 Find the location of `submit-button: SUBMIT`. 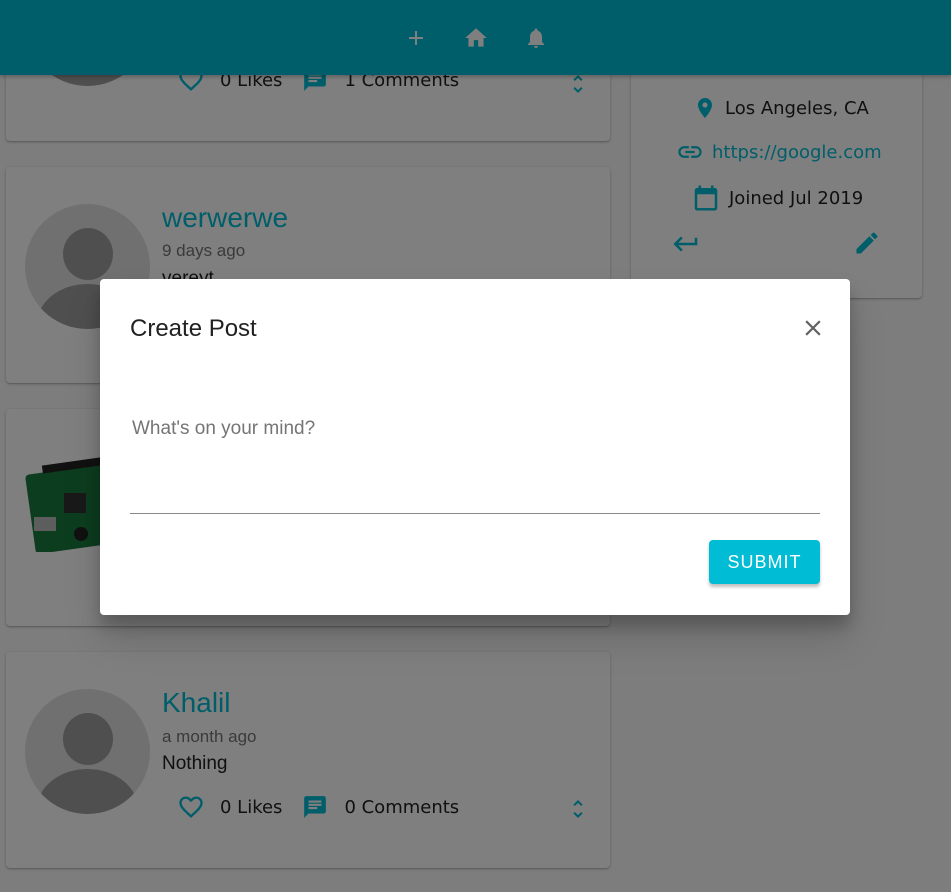

submit-button: SUBMIT is located at coordinates (764, 562).